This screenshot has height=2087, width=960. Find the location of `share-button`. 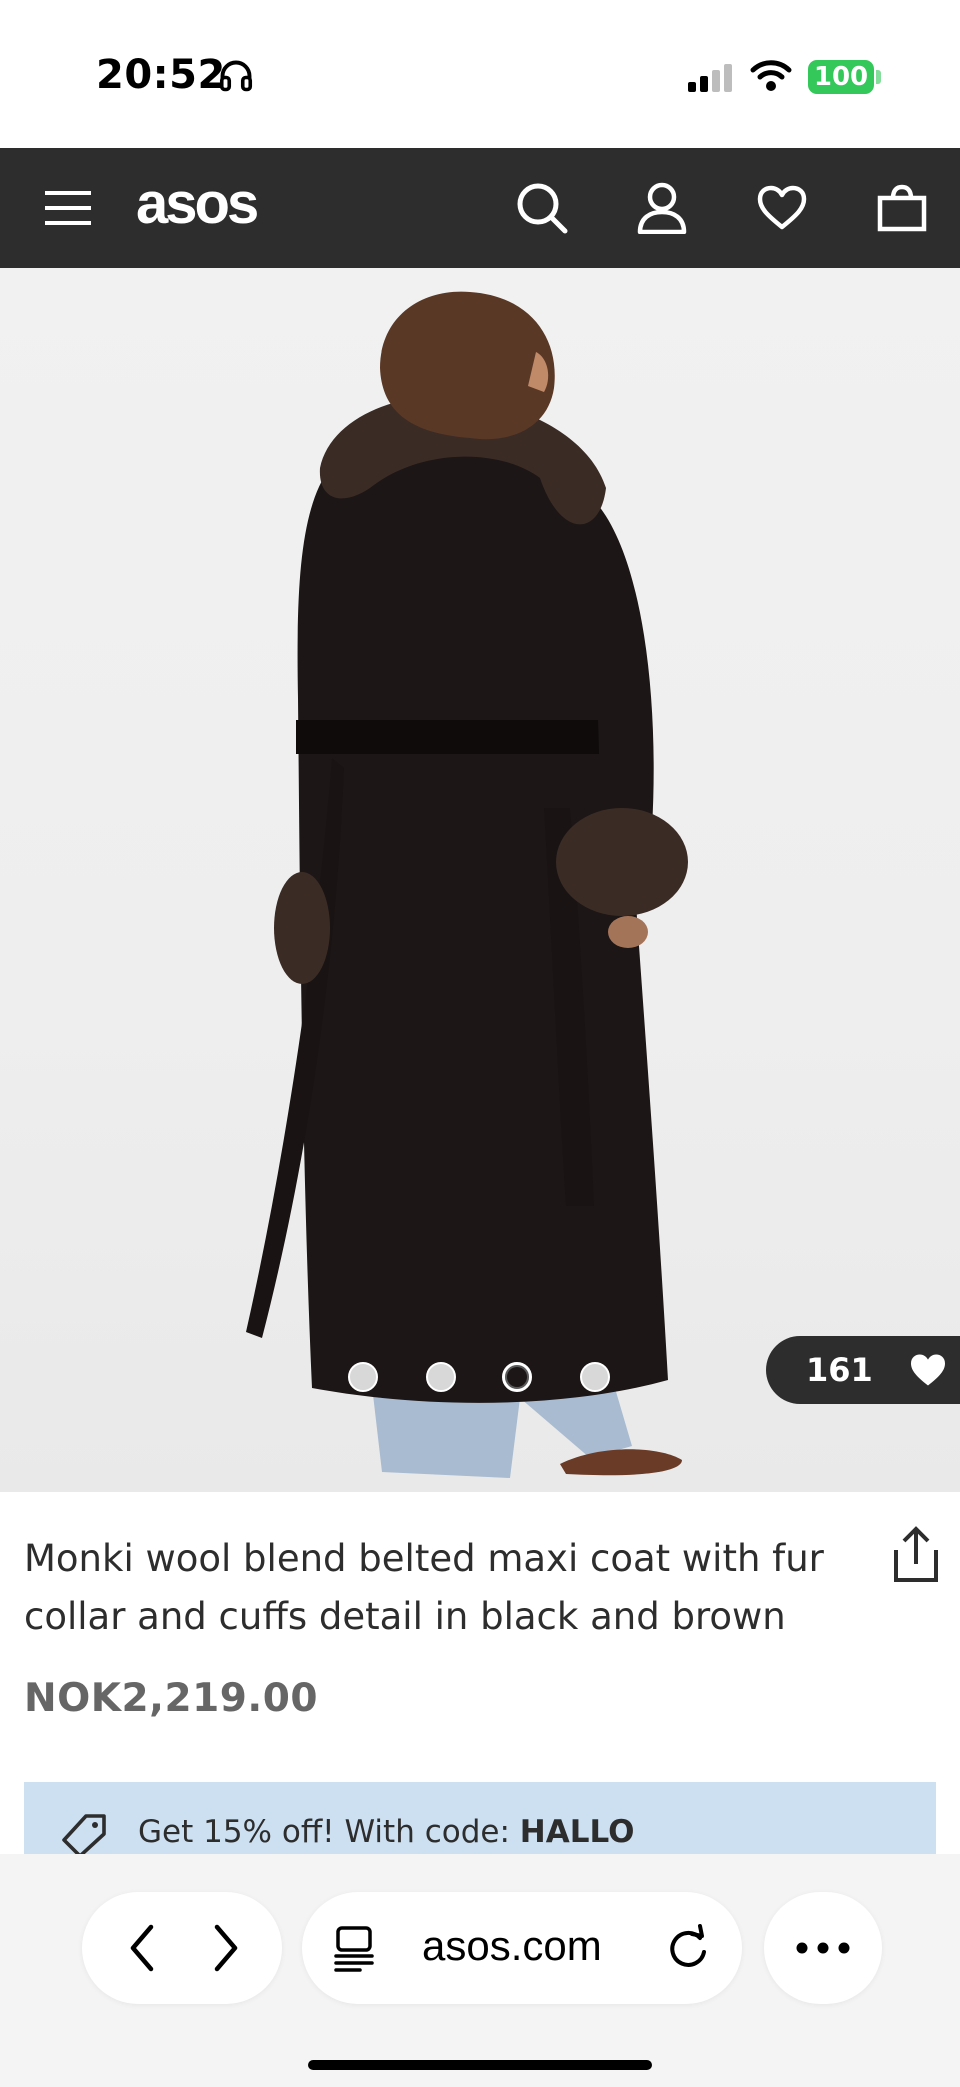

share-button is located at coordinates (916, 1554).